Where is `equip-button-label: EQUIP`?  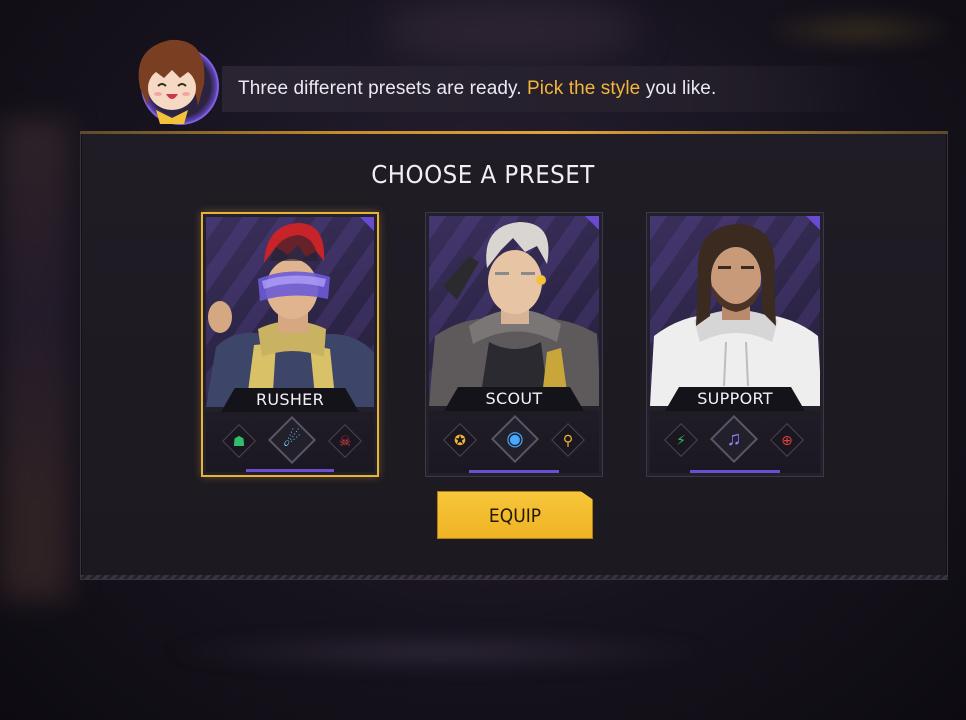 equip-button-label: EQUIP is located at coordinates (515, 516).